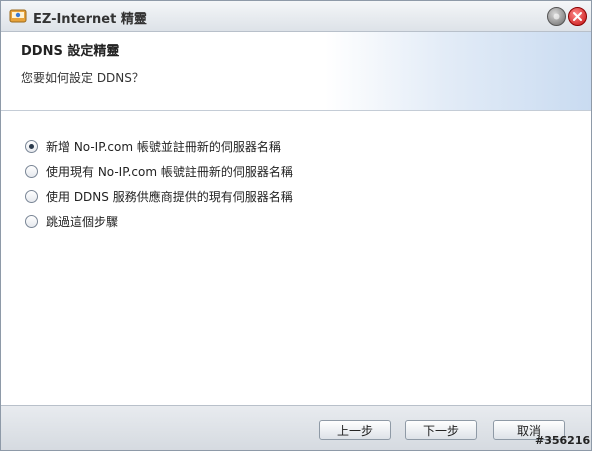 This screenshot has height=451, width=592. I want to click on option-existing-ddns-provider: 使用 DDNS 服務供應商提供的現有伺服器名稱, so click(159, 196).